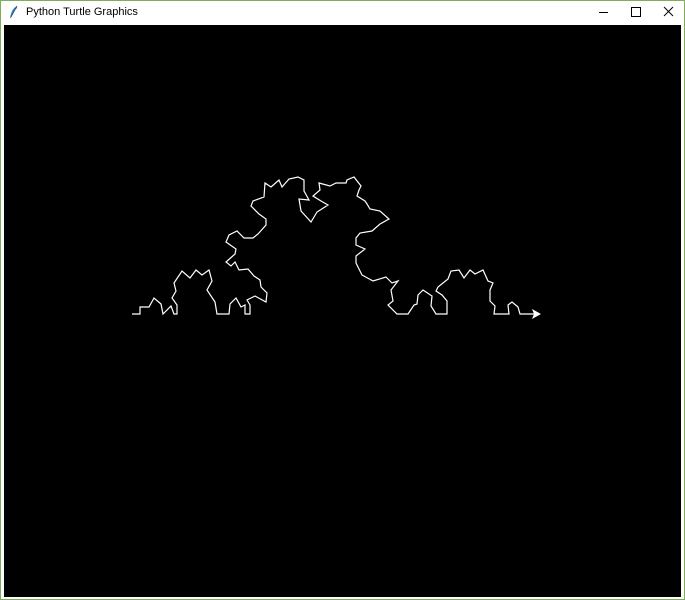 Image resolution: width=685 pixels, height=600 pixels. Describe the element at coordinates (82, 12) in the screenshot. I see `window-title: Python Turtle Graphics` at that location.